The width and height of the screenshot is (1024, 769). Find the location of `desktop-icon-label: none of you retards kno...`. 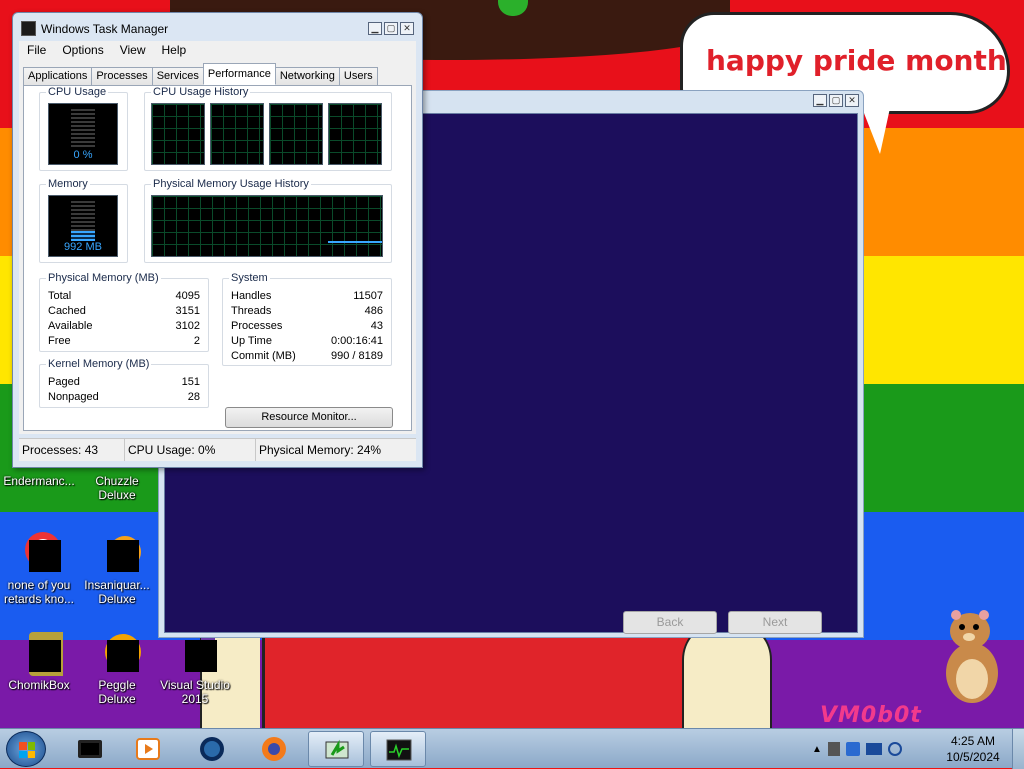

desktop-icon-label: none of you retards kno... is located at coordinates (39, 592).